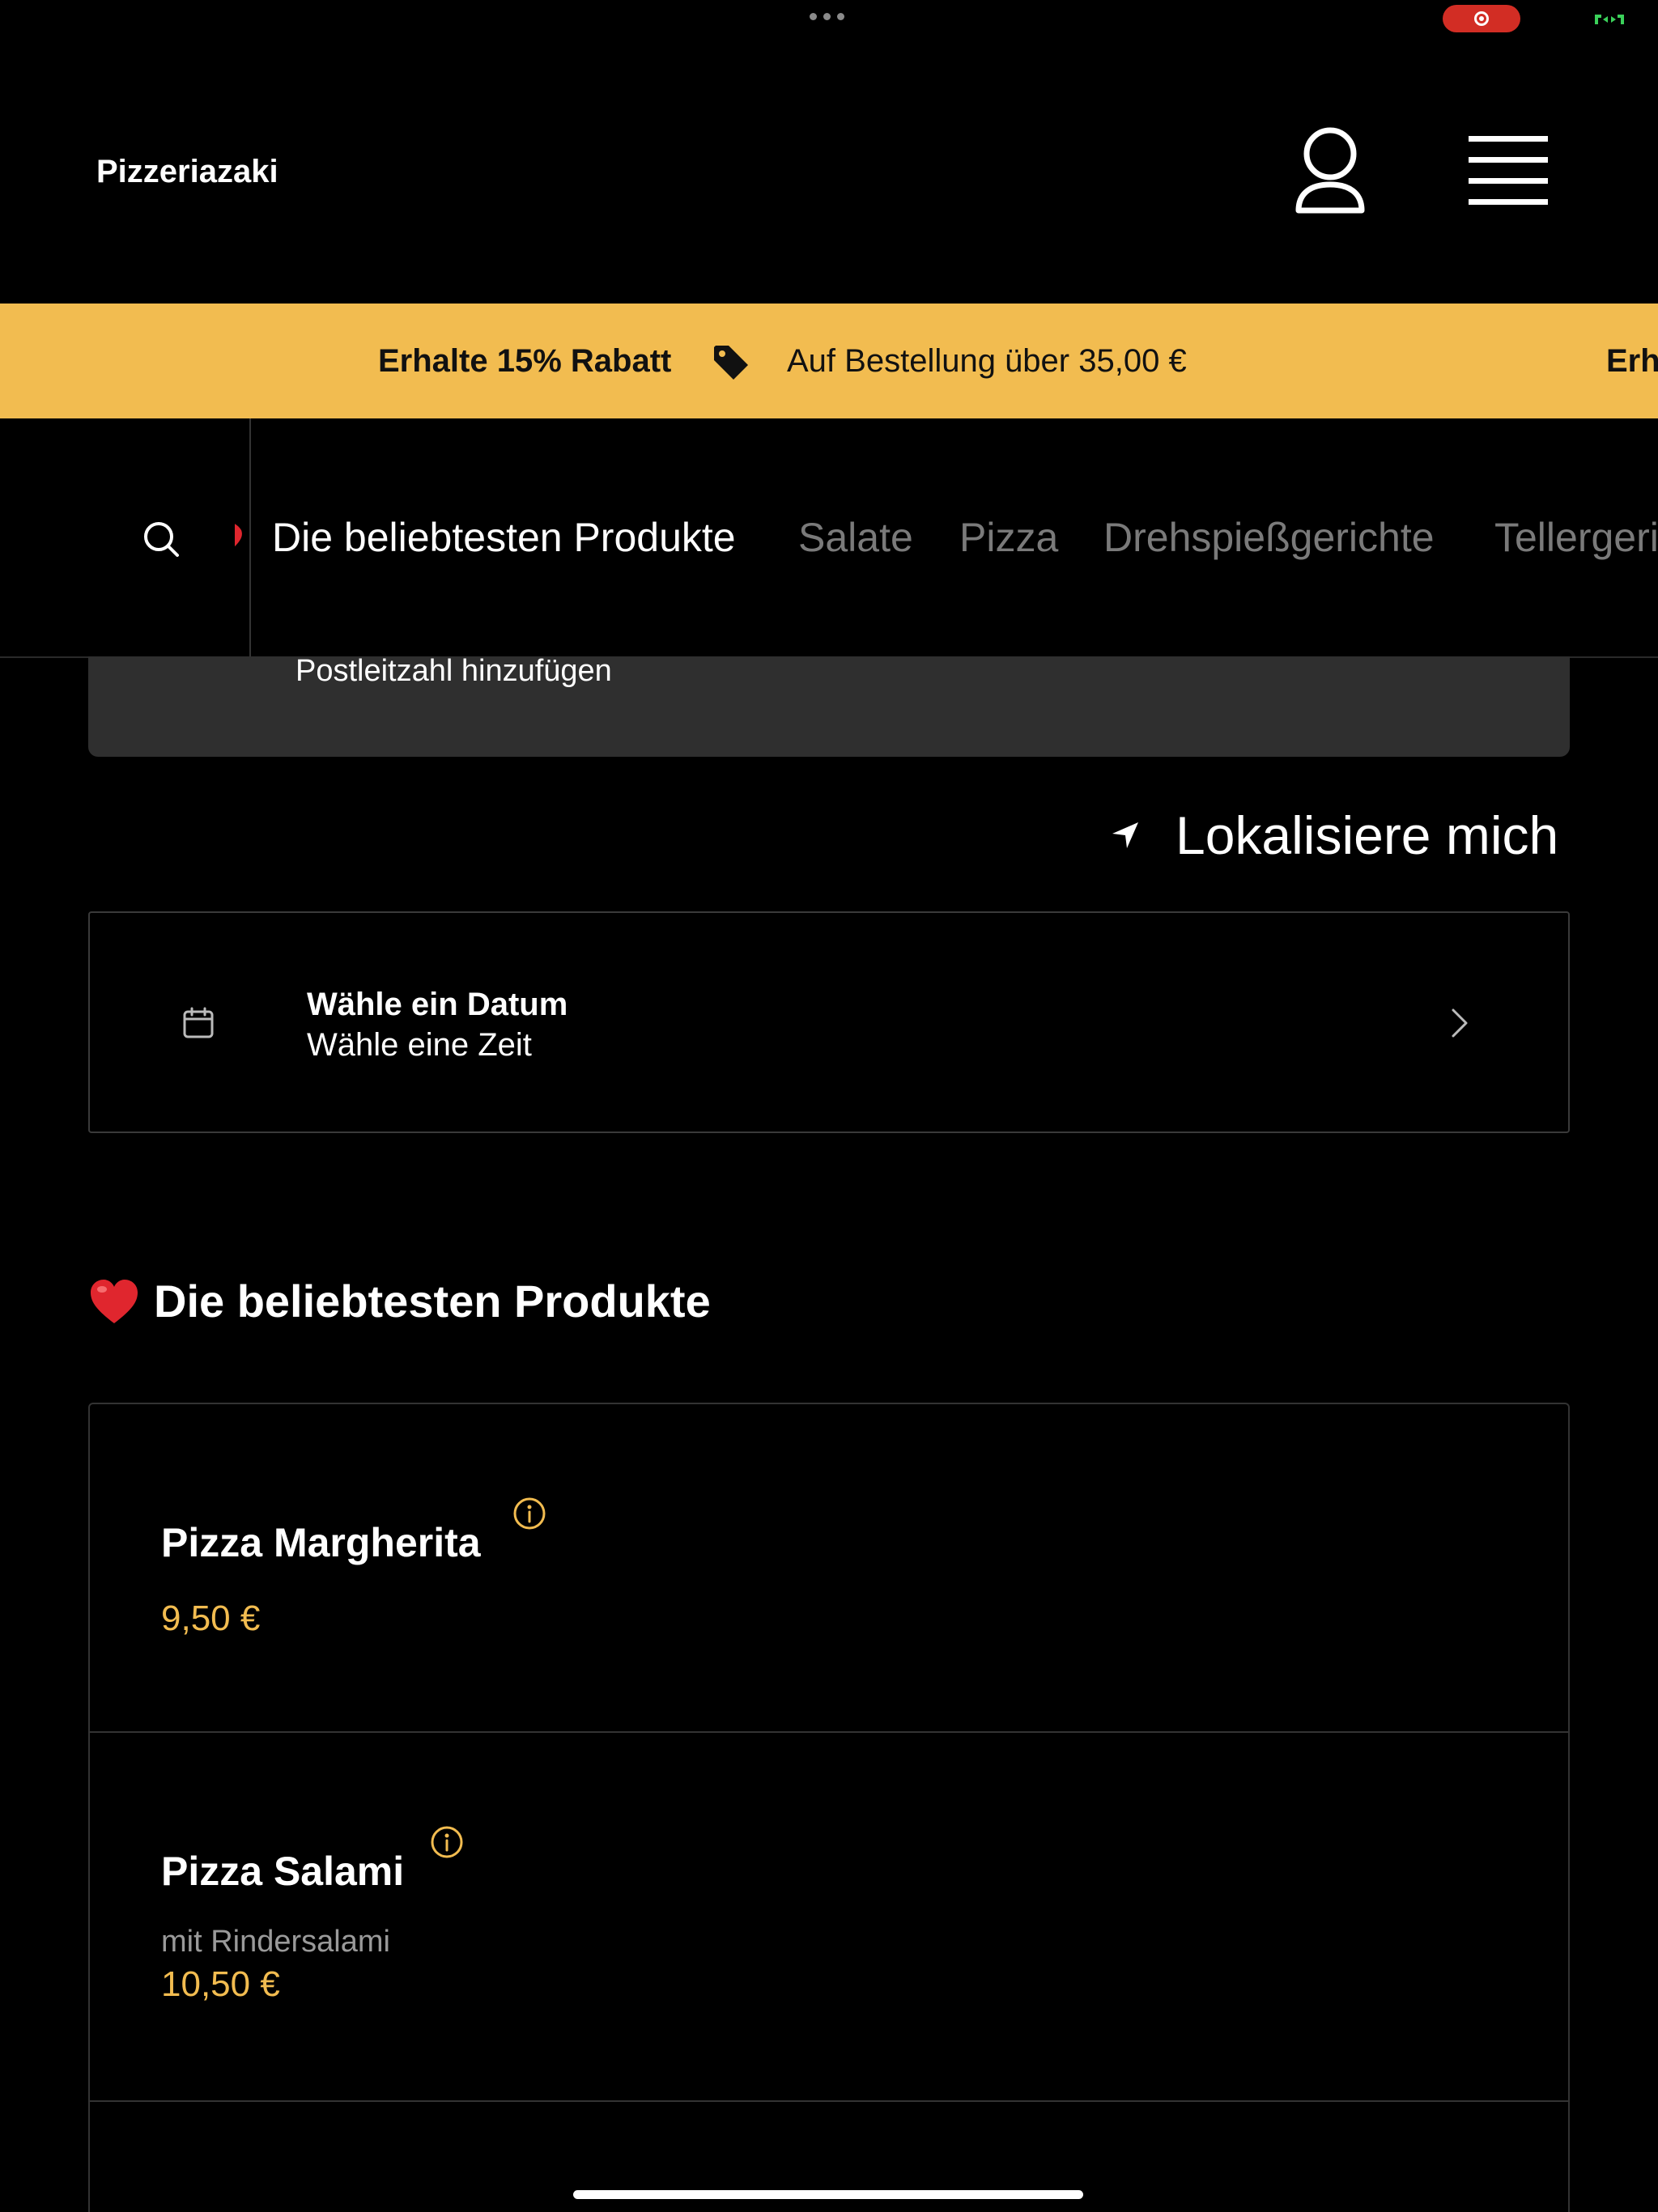  What do you see at coordinates (855, 537) in the screenshot?
I see `category-tab-salads: Salate` at bounding box center [855, 537].